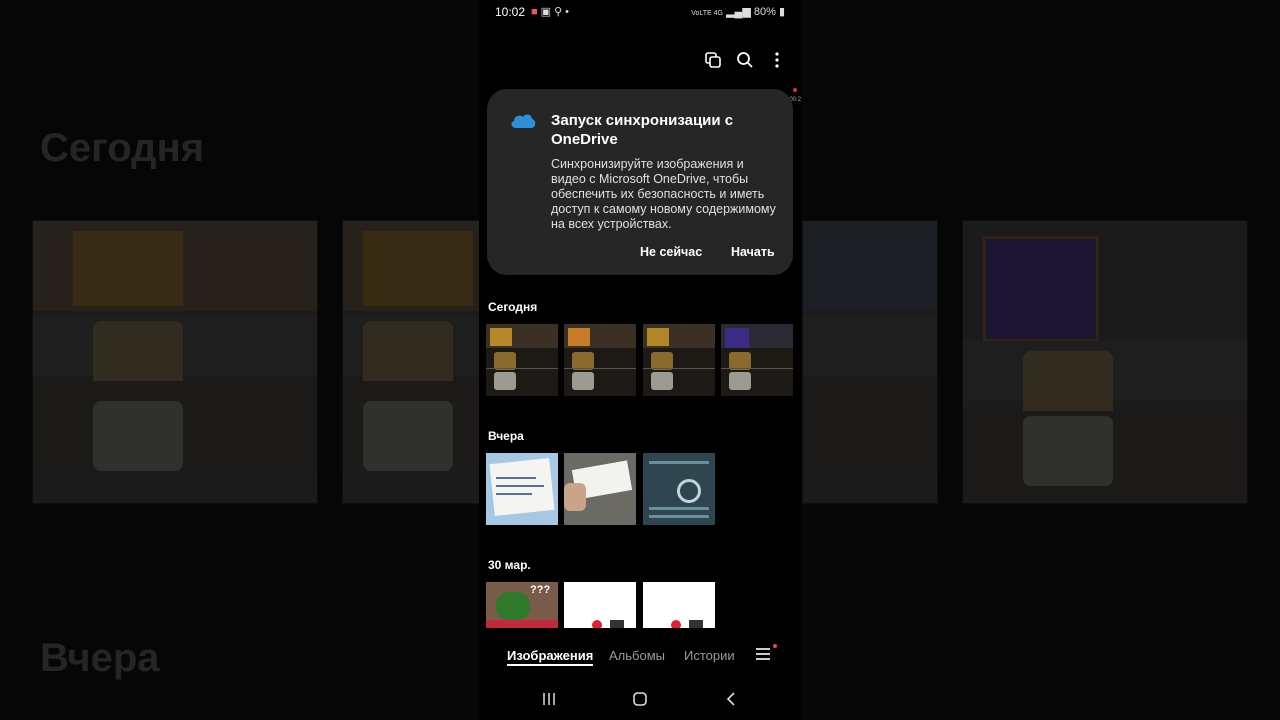 This screenshot has width=1280, height=720. Describe the element at coordinates (550, 657) in the screenshot. I see `tab-images: Изображения` at that location.